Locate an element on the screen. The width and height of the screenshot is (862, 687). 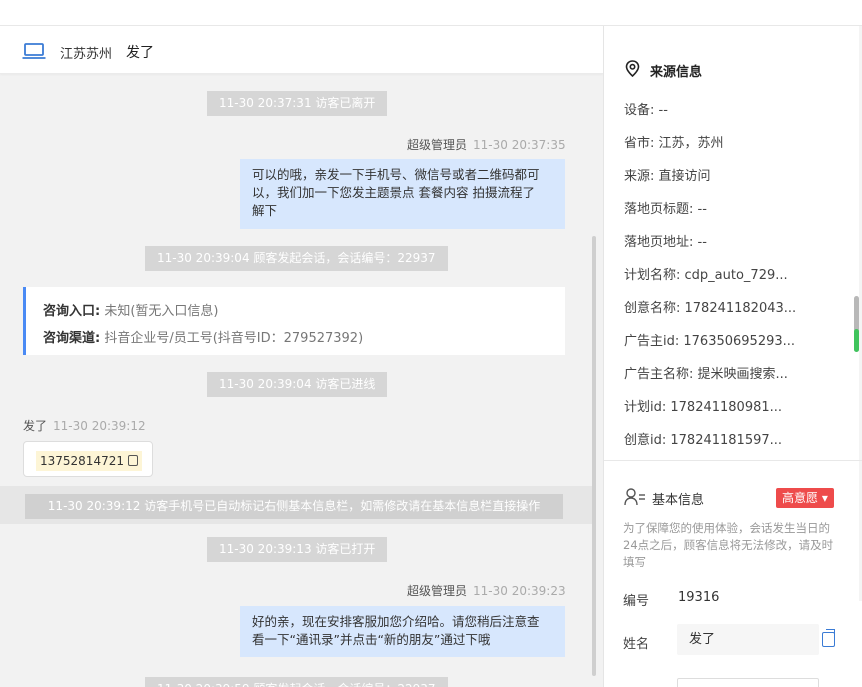
caret-down-icon: ▾ is located at coordinates (824, 498).